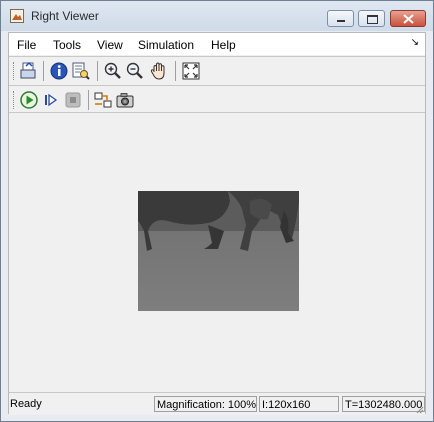 This screenshot has height=422, width=434. What do you see at coordinates (159, 71) in the screenshot?
I see `pan-hand-icon` at bounding box center [159, 71].